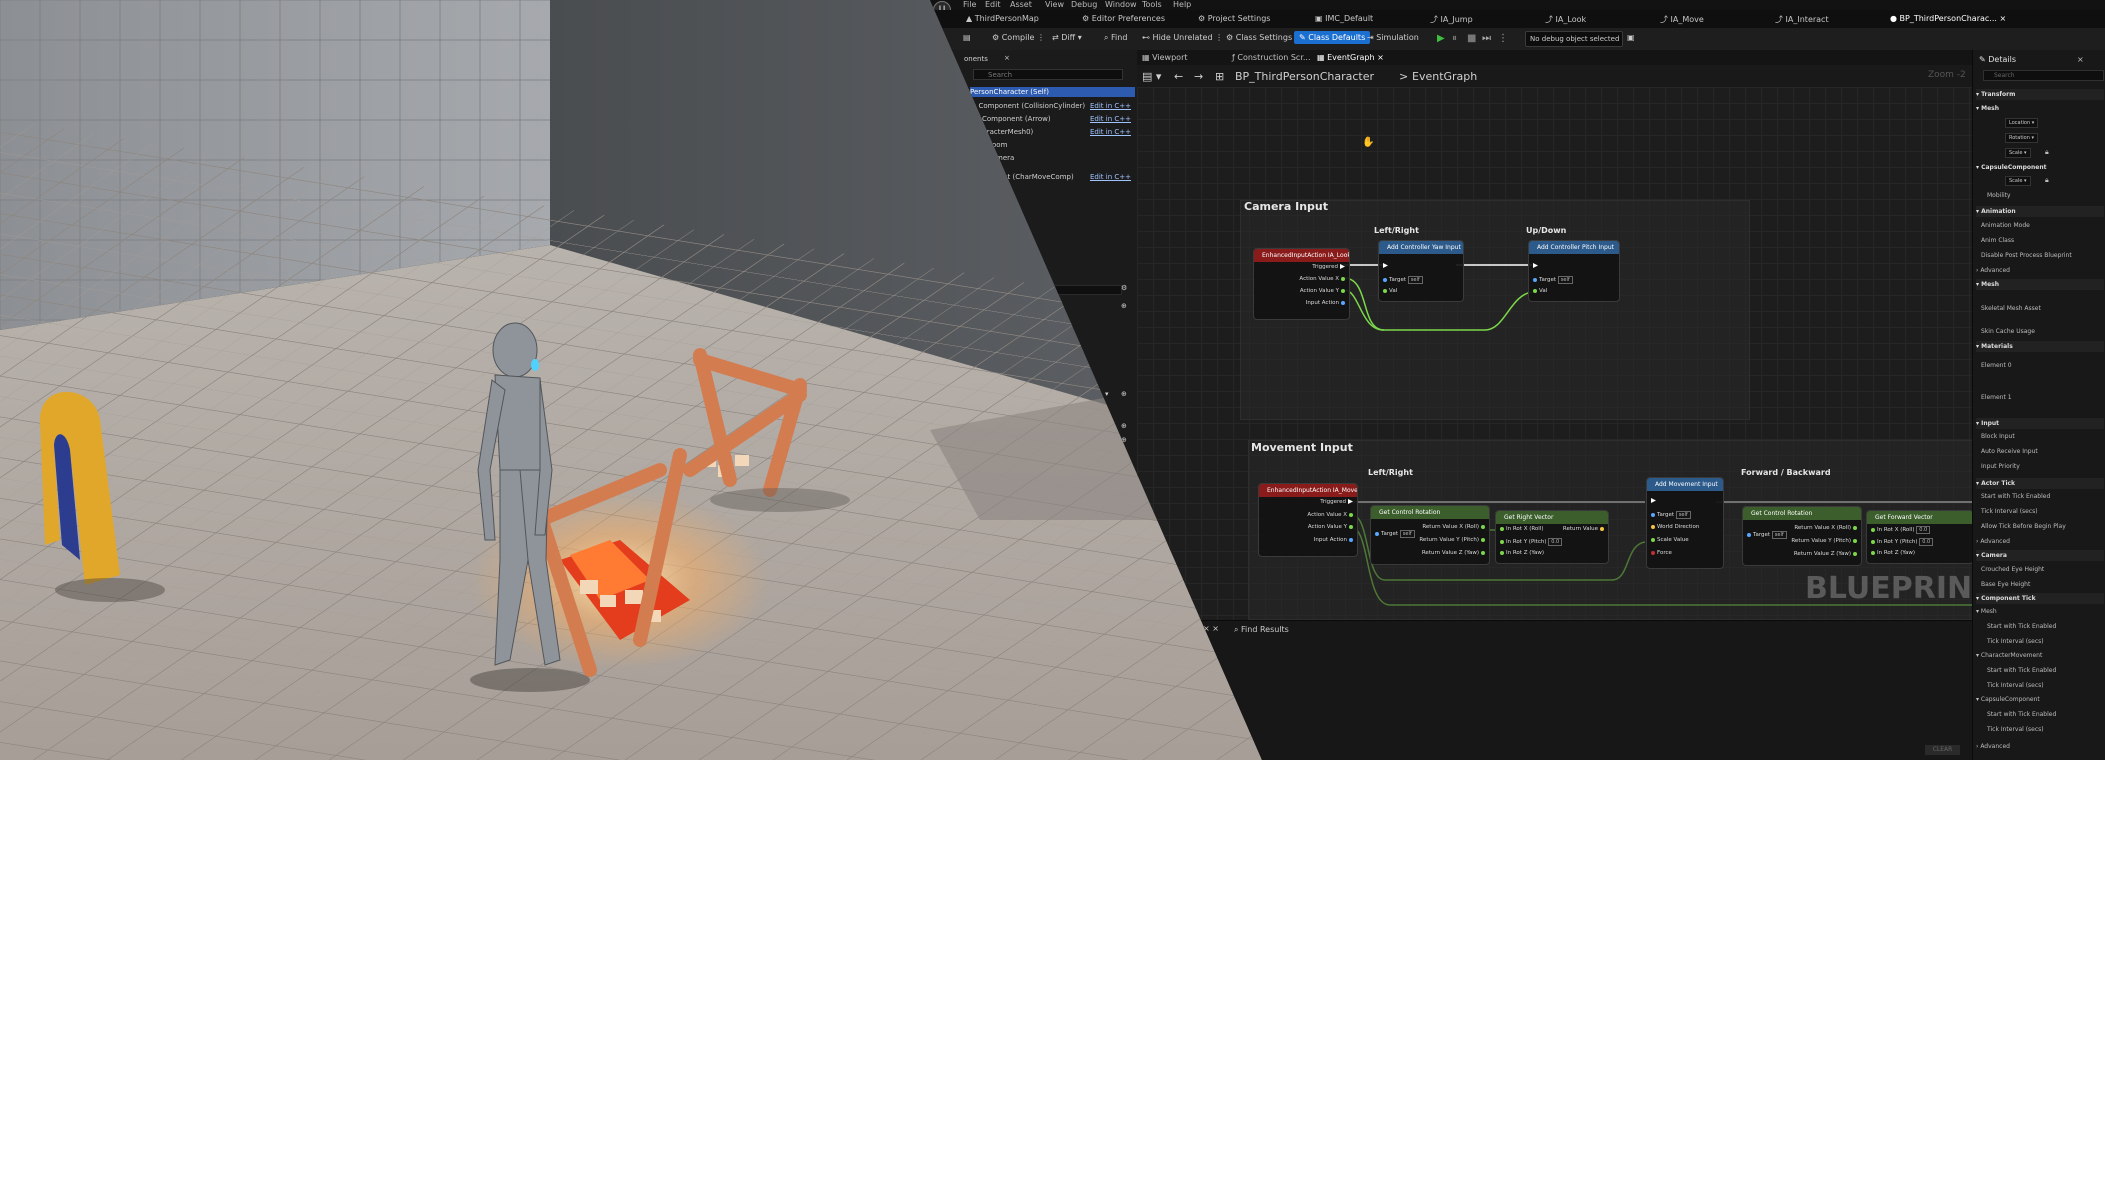 The image size is (2105, 1184). What do you see at coordinates (1584, 529) in the screenshot?
I see `return-value-pin: Return Value` at bounding box center [1584, 529].